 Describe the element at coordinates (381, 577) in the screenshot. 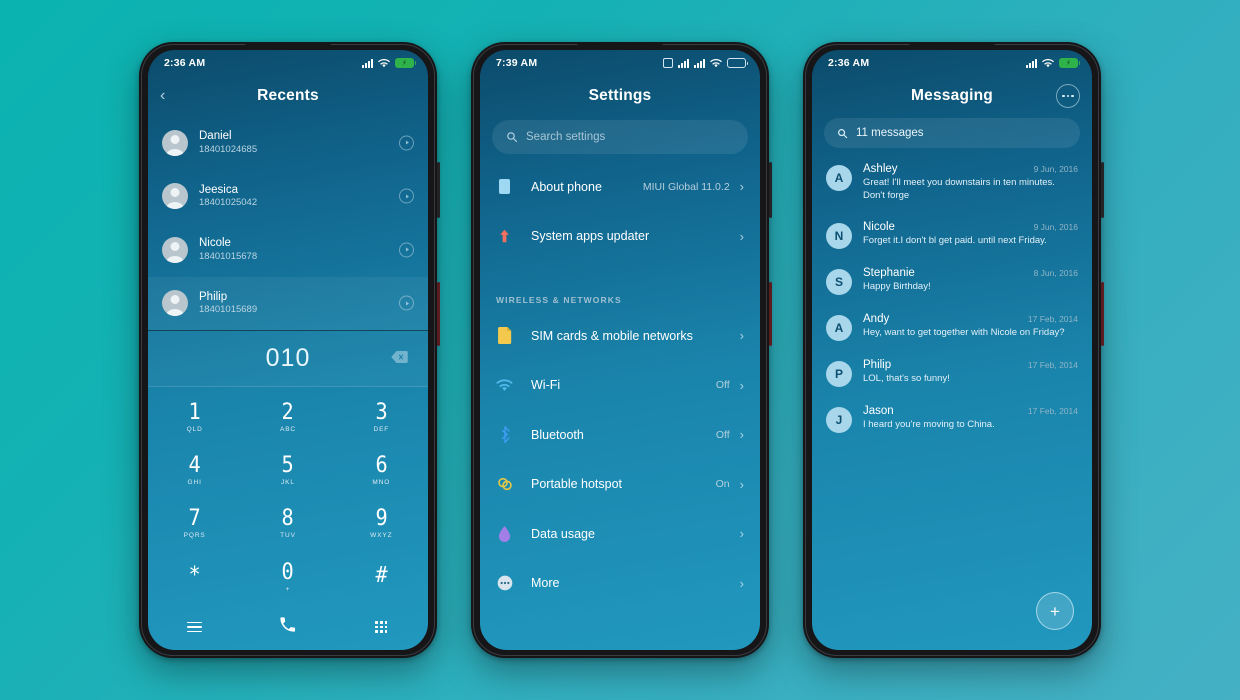

I see `dialpad-key-hash: #` at that location.